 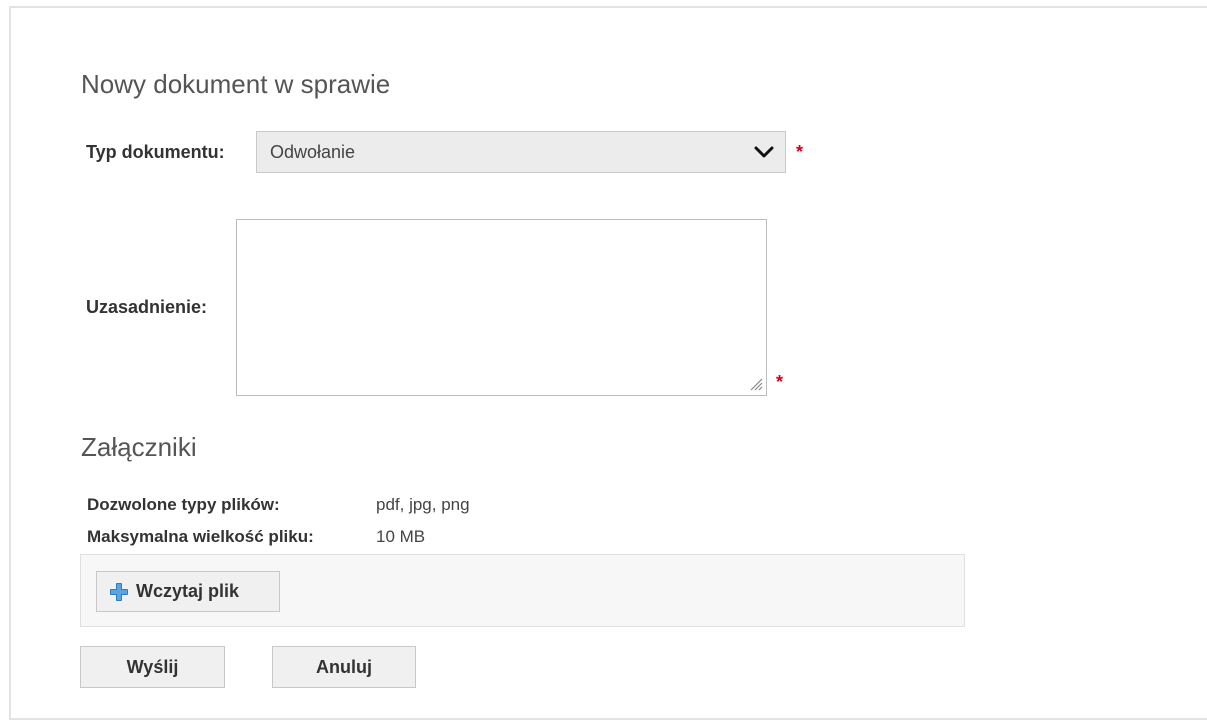 I want to click on document-type-required-mark: *, so click(x=800, y=152).